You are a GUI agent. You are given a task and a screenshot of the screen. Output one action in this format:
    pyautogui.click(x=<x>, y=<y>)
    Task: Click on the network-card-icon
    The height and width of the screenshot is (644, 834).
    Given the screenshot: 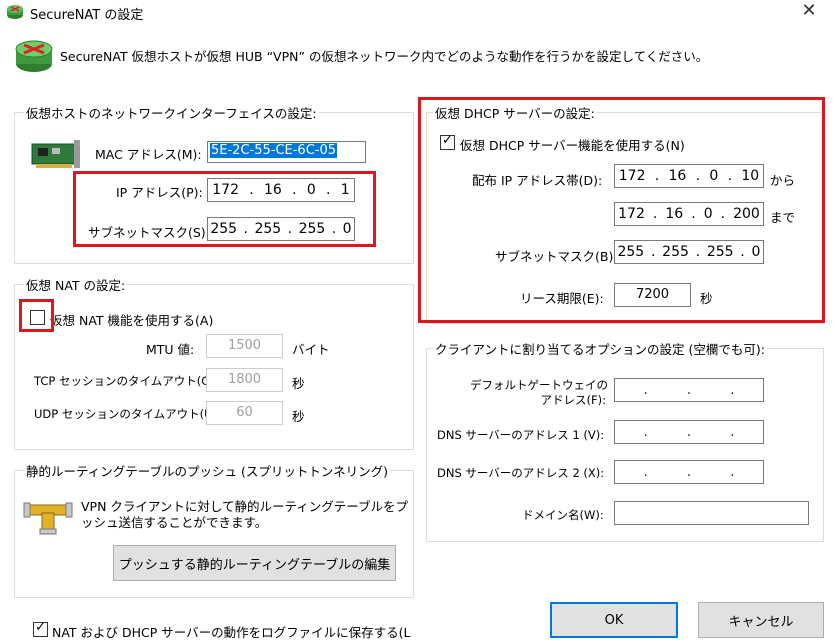 What is the action you would take?
    pyautogui.click(x=55, y=154)
    